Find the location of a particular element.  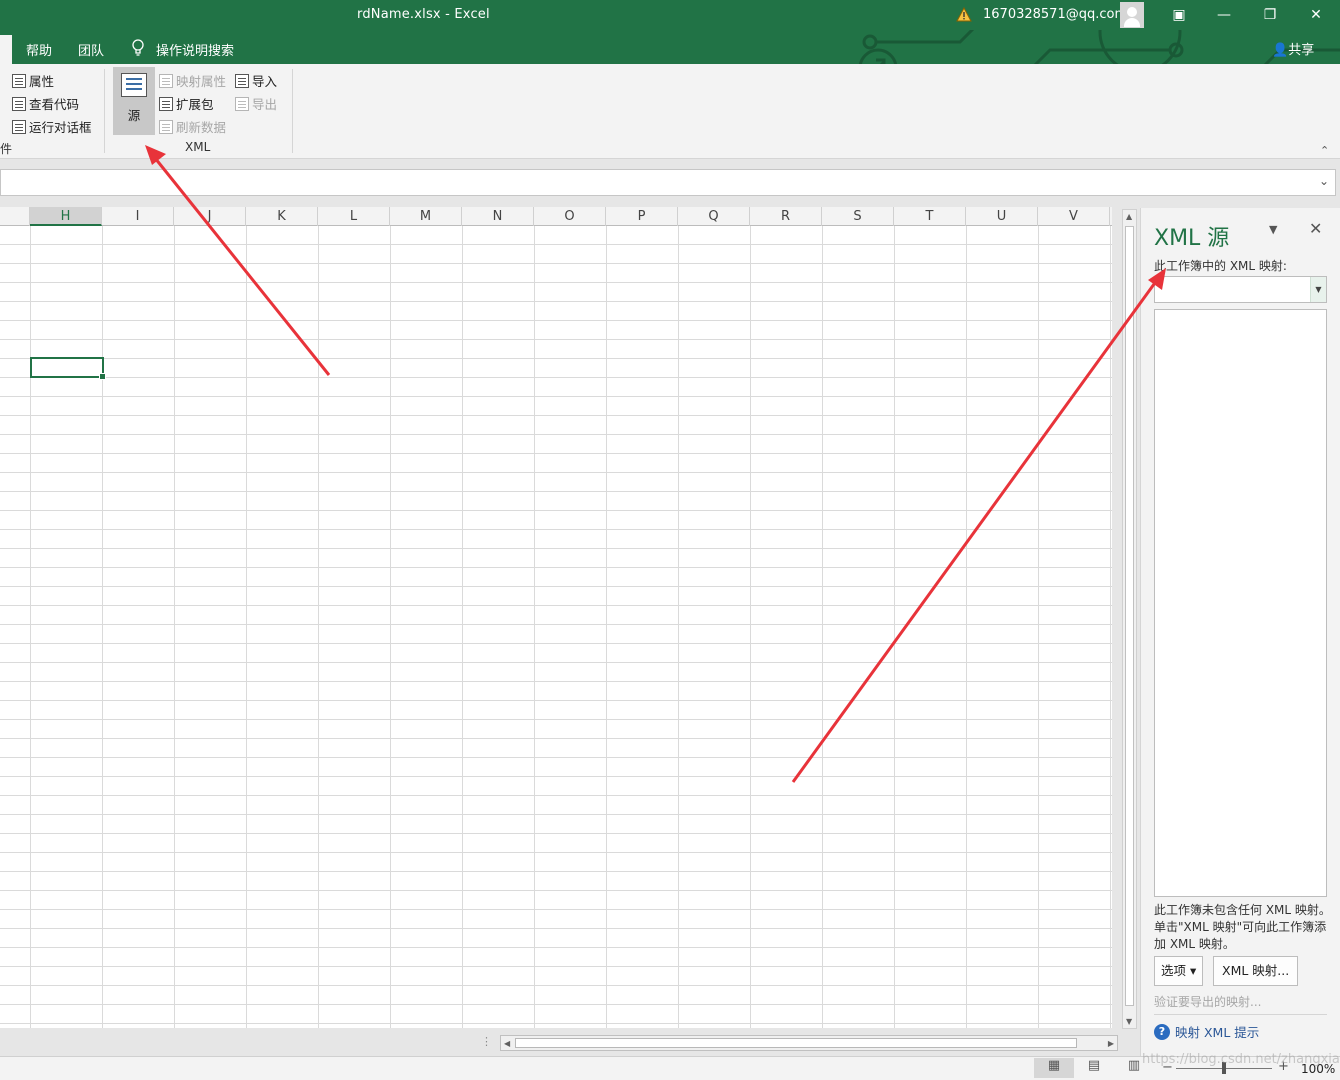

options-button: 选项 ▾ is located at coordinates (1179, 971).